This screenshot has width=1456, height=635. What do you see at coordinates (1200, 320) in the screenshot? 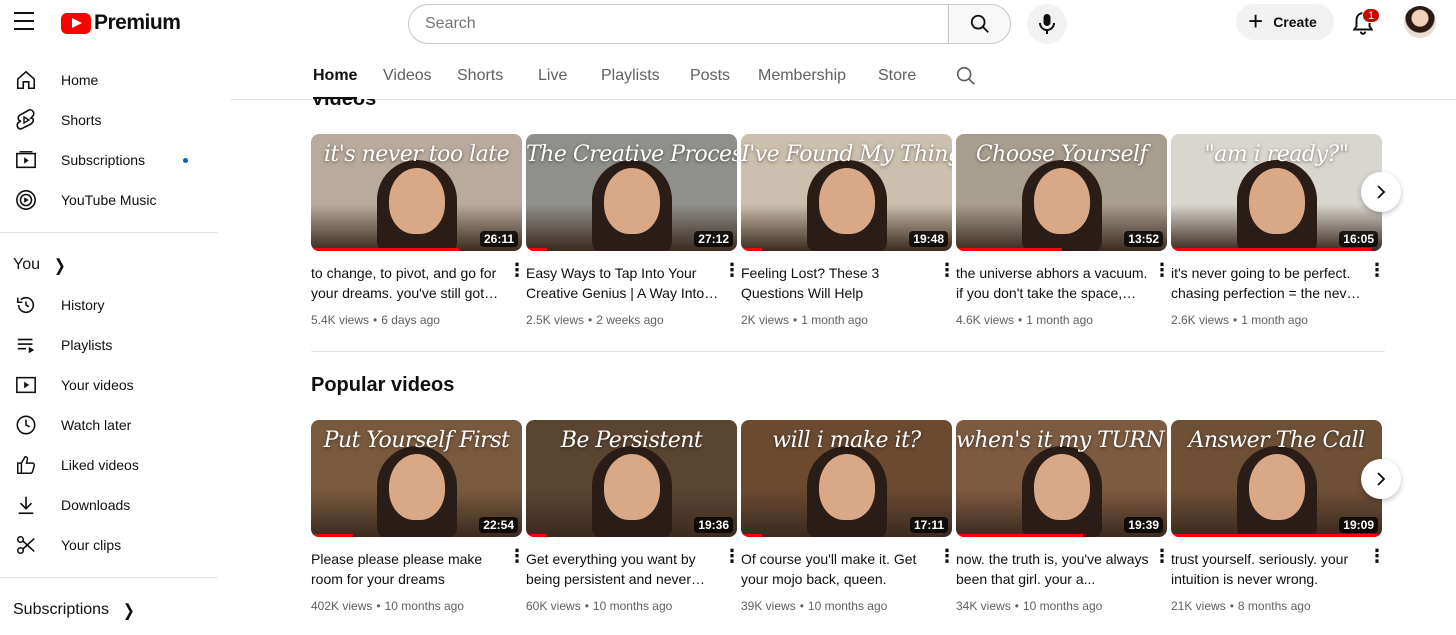
I see `view-count: 2.6K views` at bounding box center [1200, 320].